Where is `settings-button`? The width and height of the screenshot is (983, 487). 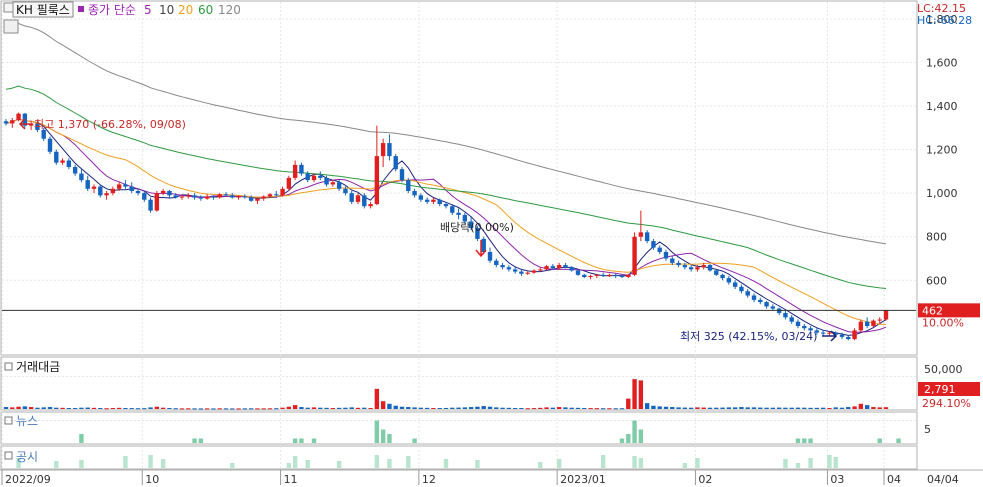 settings-button is located at coordinates (11, 26).